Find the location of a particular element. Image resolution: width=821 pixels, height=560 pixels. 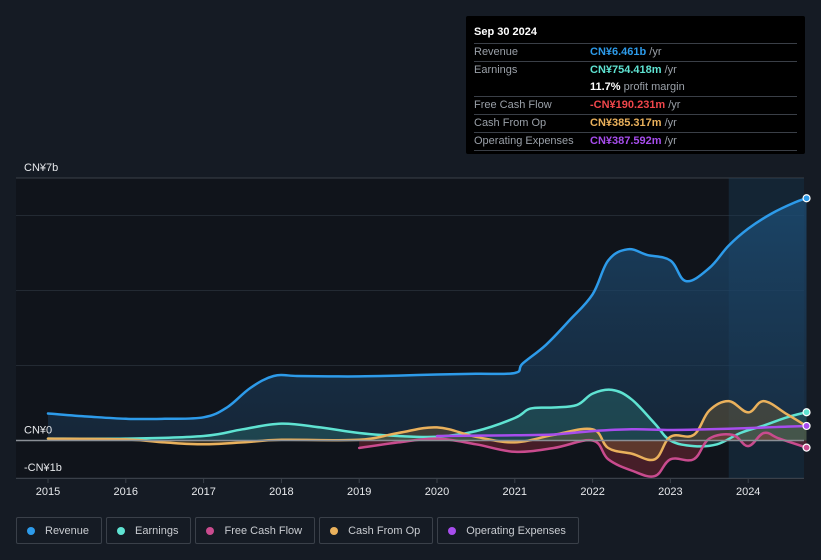

tooltip-row-earnings: Earnings CN¥754.418m /yr is located at coordinates (635, 70).